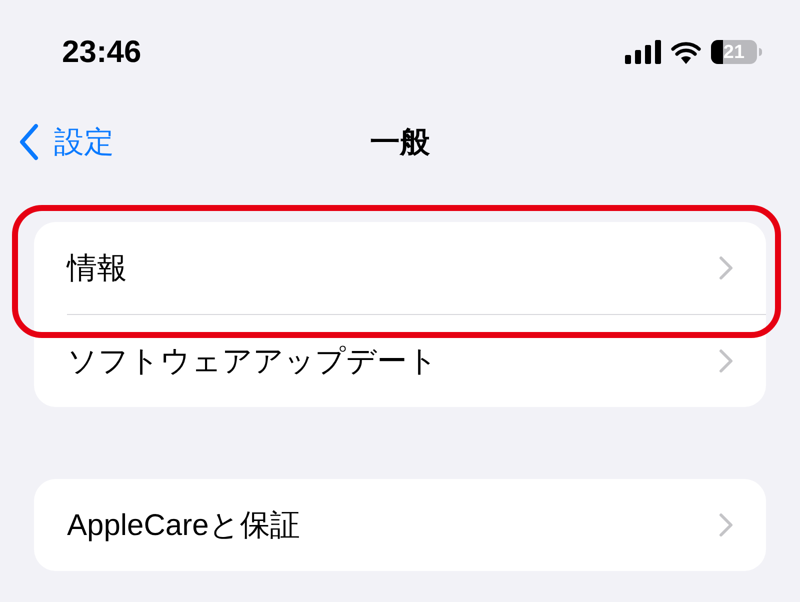 The height and width of the screenshot is (602, 800). Describe the element at coordinates (102, 51) in the screenshot. I see `status-time: 23:46` at that location.